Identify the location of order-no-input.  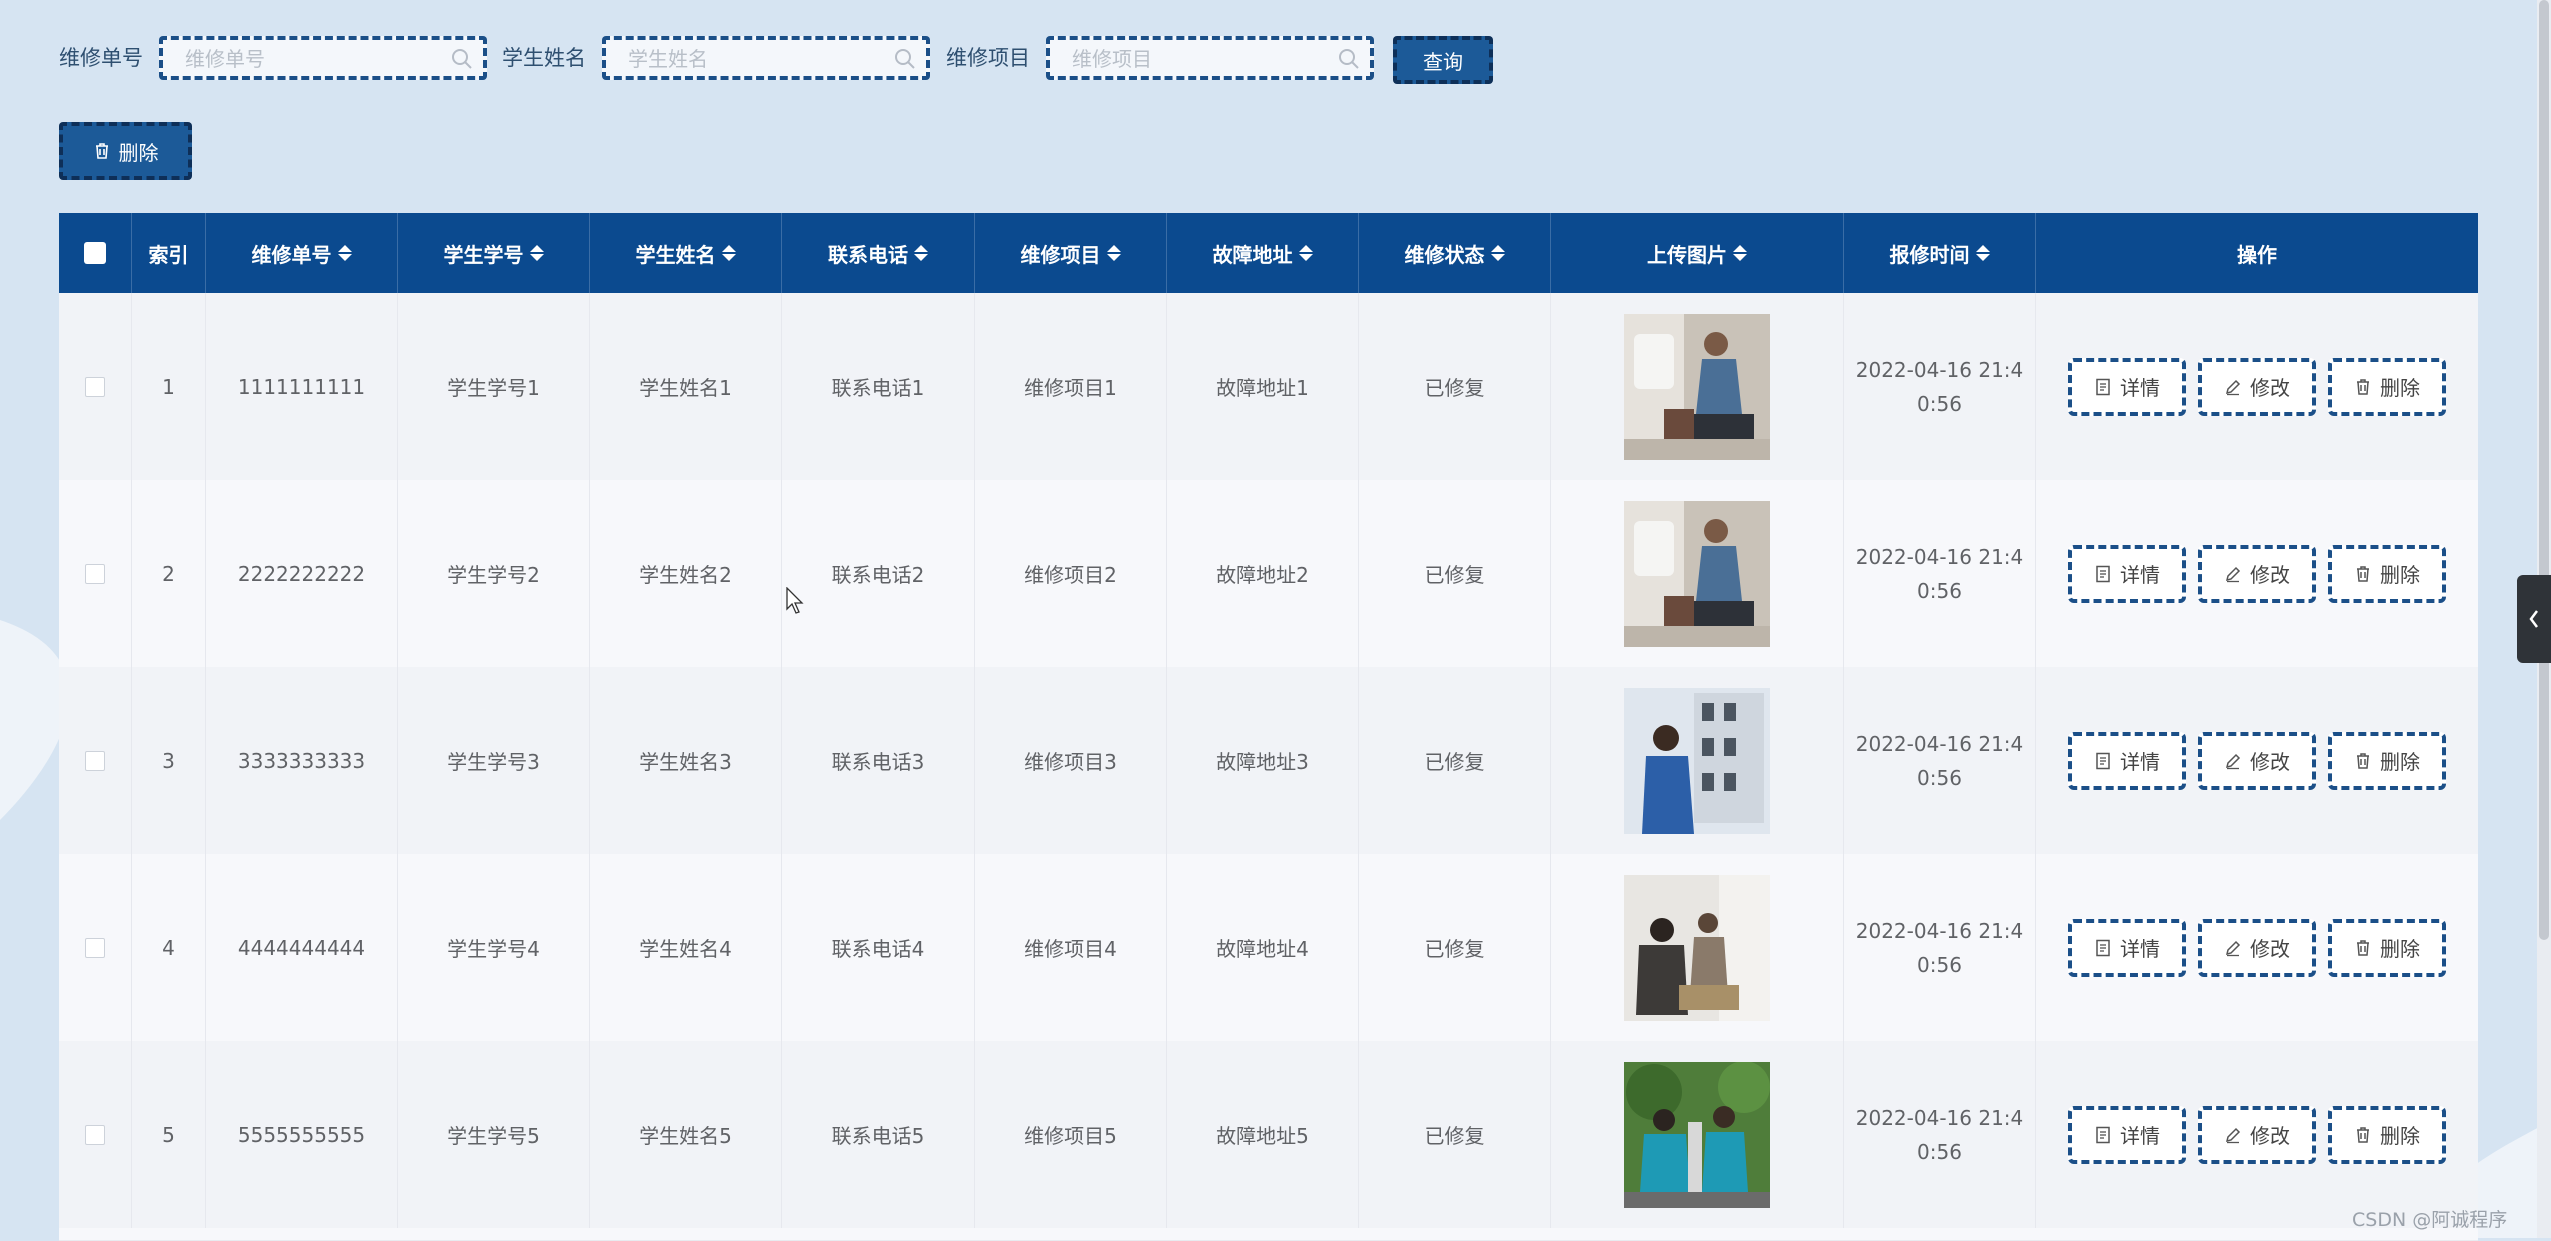
(315, 59).